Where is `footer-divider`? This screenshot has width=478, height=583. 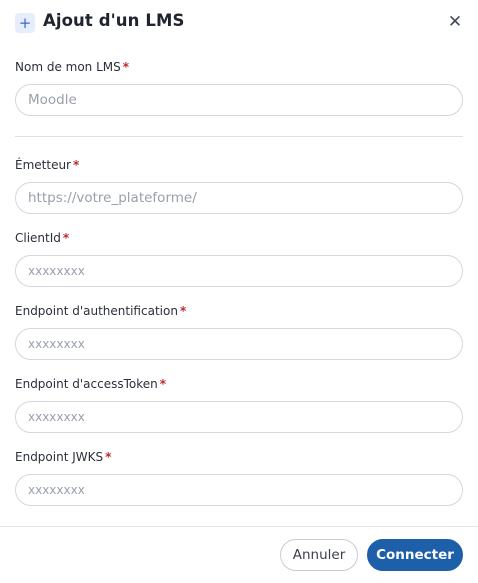
footer-divider is located at coordinates (239, 526).